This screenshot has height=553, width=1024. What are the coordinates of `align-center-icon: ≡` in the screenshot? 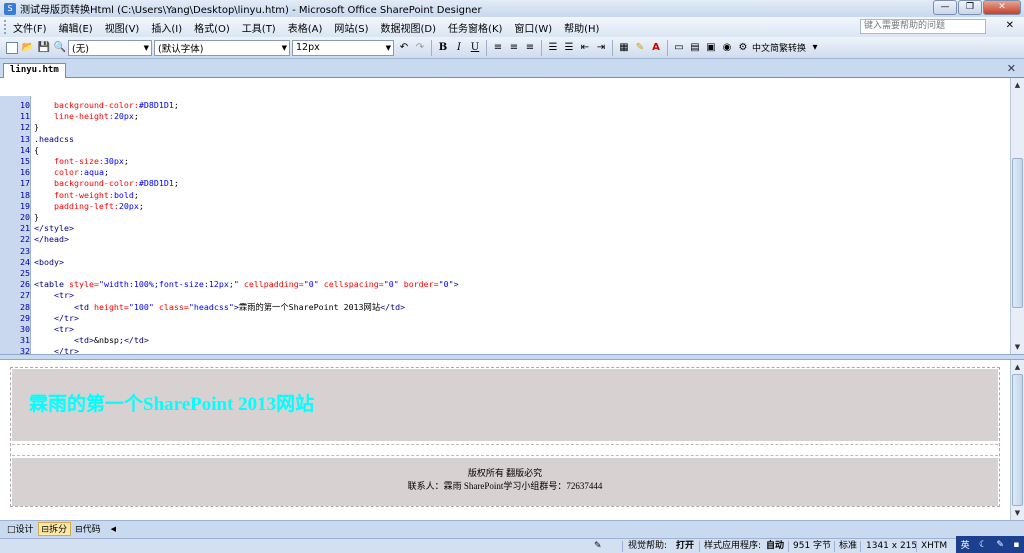 It's located at (514, 48).